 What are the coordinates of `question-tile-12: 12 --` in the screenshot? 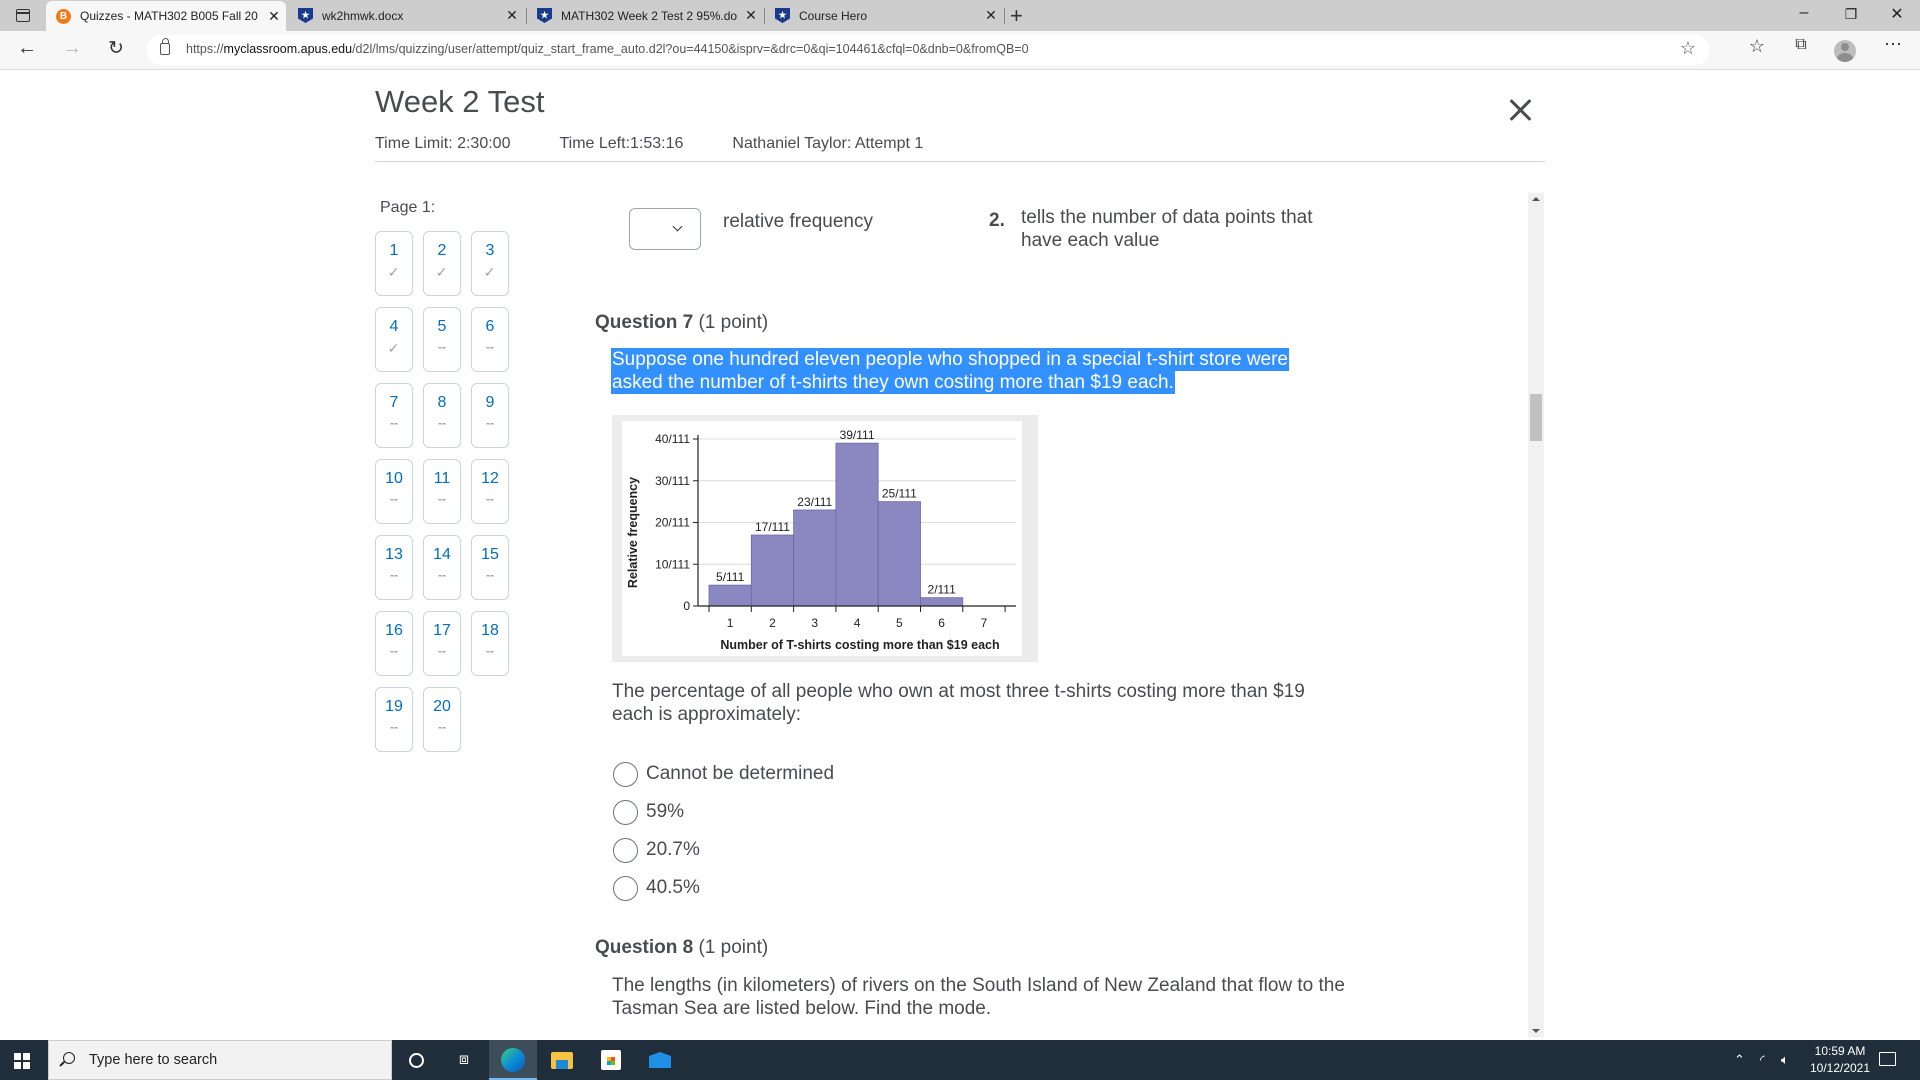 It's located at (490, 491).